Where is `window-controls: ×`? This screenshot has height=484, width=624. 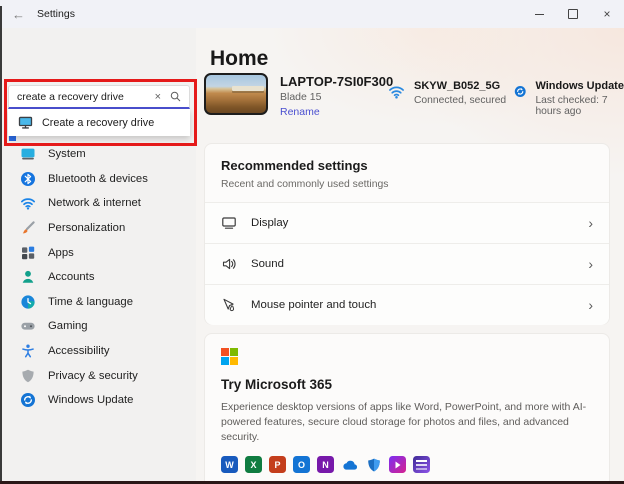
window-controls: × is located at coordinates (573, 14).